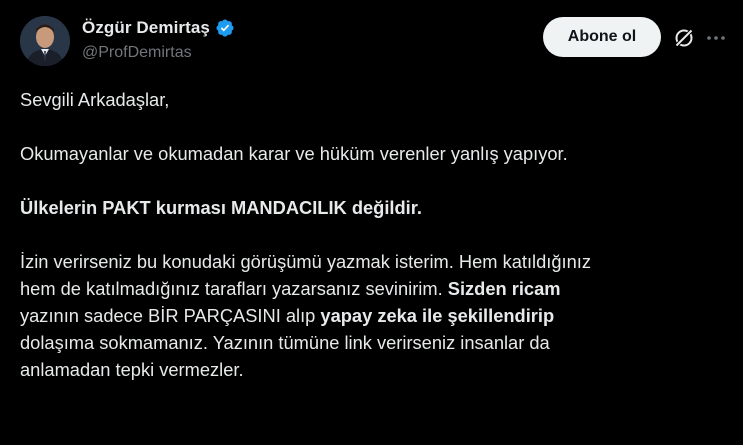 This screenshot has width=743, height=445. I want to click on display-name: Özgür Demirtaş, so click(146, 28).